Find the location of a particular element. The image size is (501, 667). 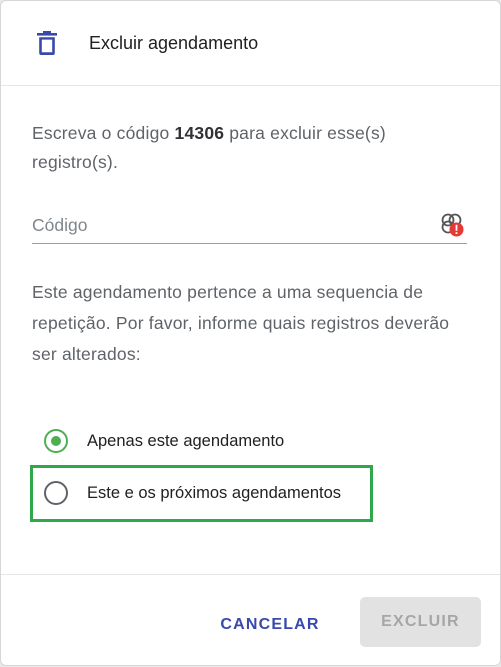

option-only-this: Apenas este agendamento is located at coordinates (164, 441).